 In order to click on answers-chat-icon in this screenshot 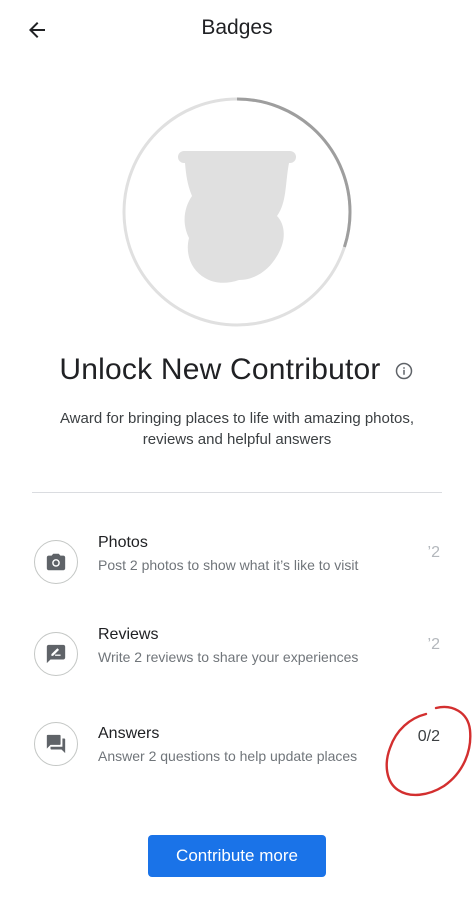, I will do `click(56, 744)`.